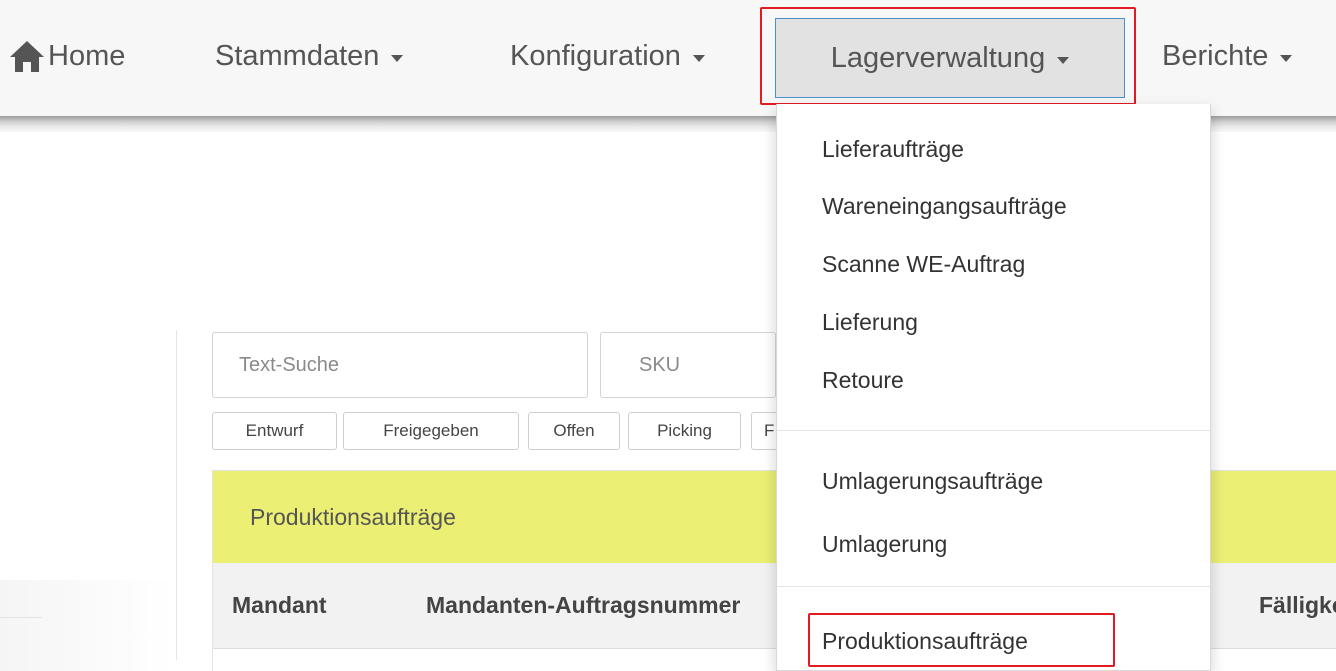 This screenshot has width=1336, height=671. I want to click on filter-picking-button: Picking, so click(684, 431).